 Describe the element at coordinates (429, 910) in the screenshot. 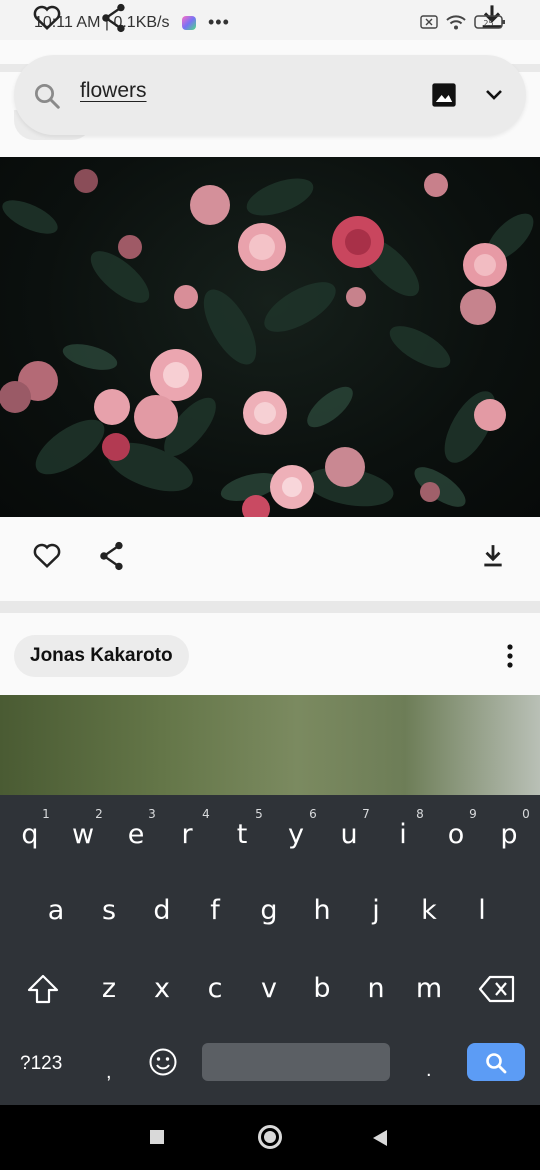

I see `key-k: k` at that location.